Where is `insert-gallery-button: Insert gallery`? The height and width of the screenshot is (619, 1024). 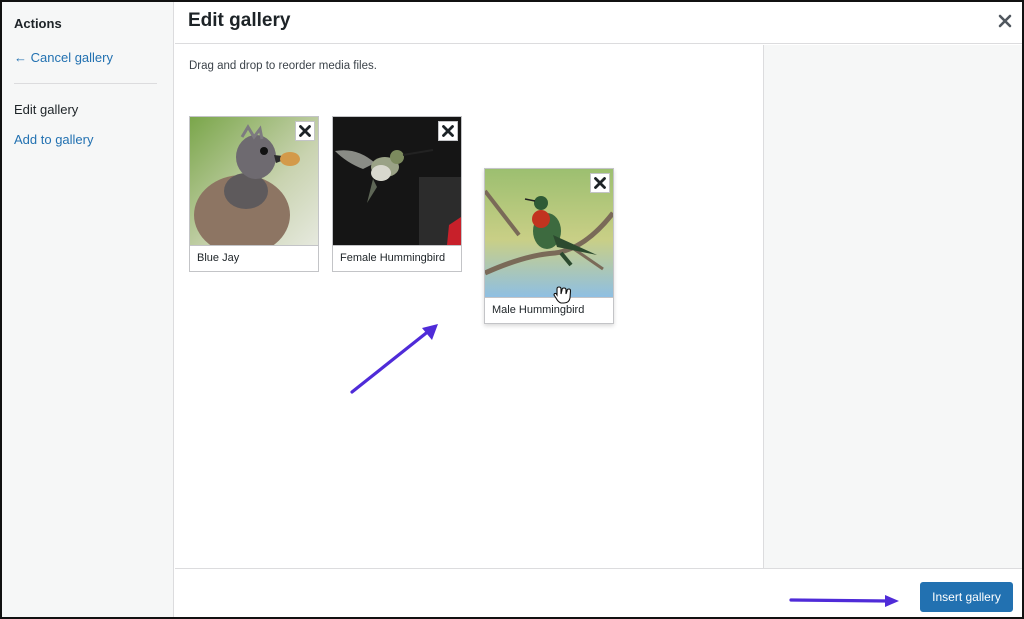 insert-gallery-button: Insert gallery is located at coordinates (966, 597).